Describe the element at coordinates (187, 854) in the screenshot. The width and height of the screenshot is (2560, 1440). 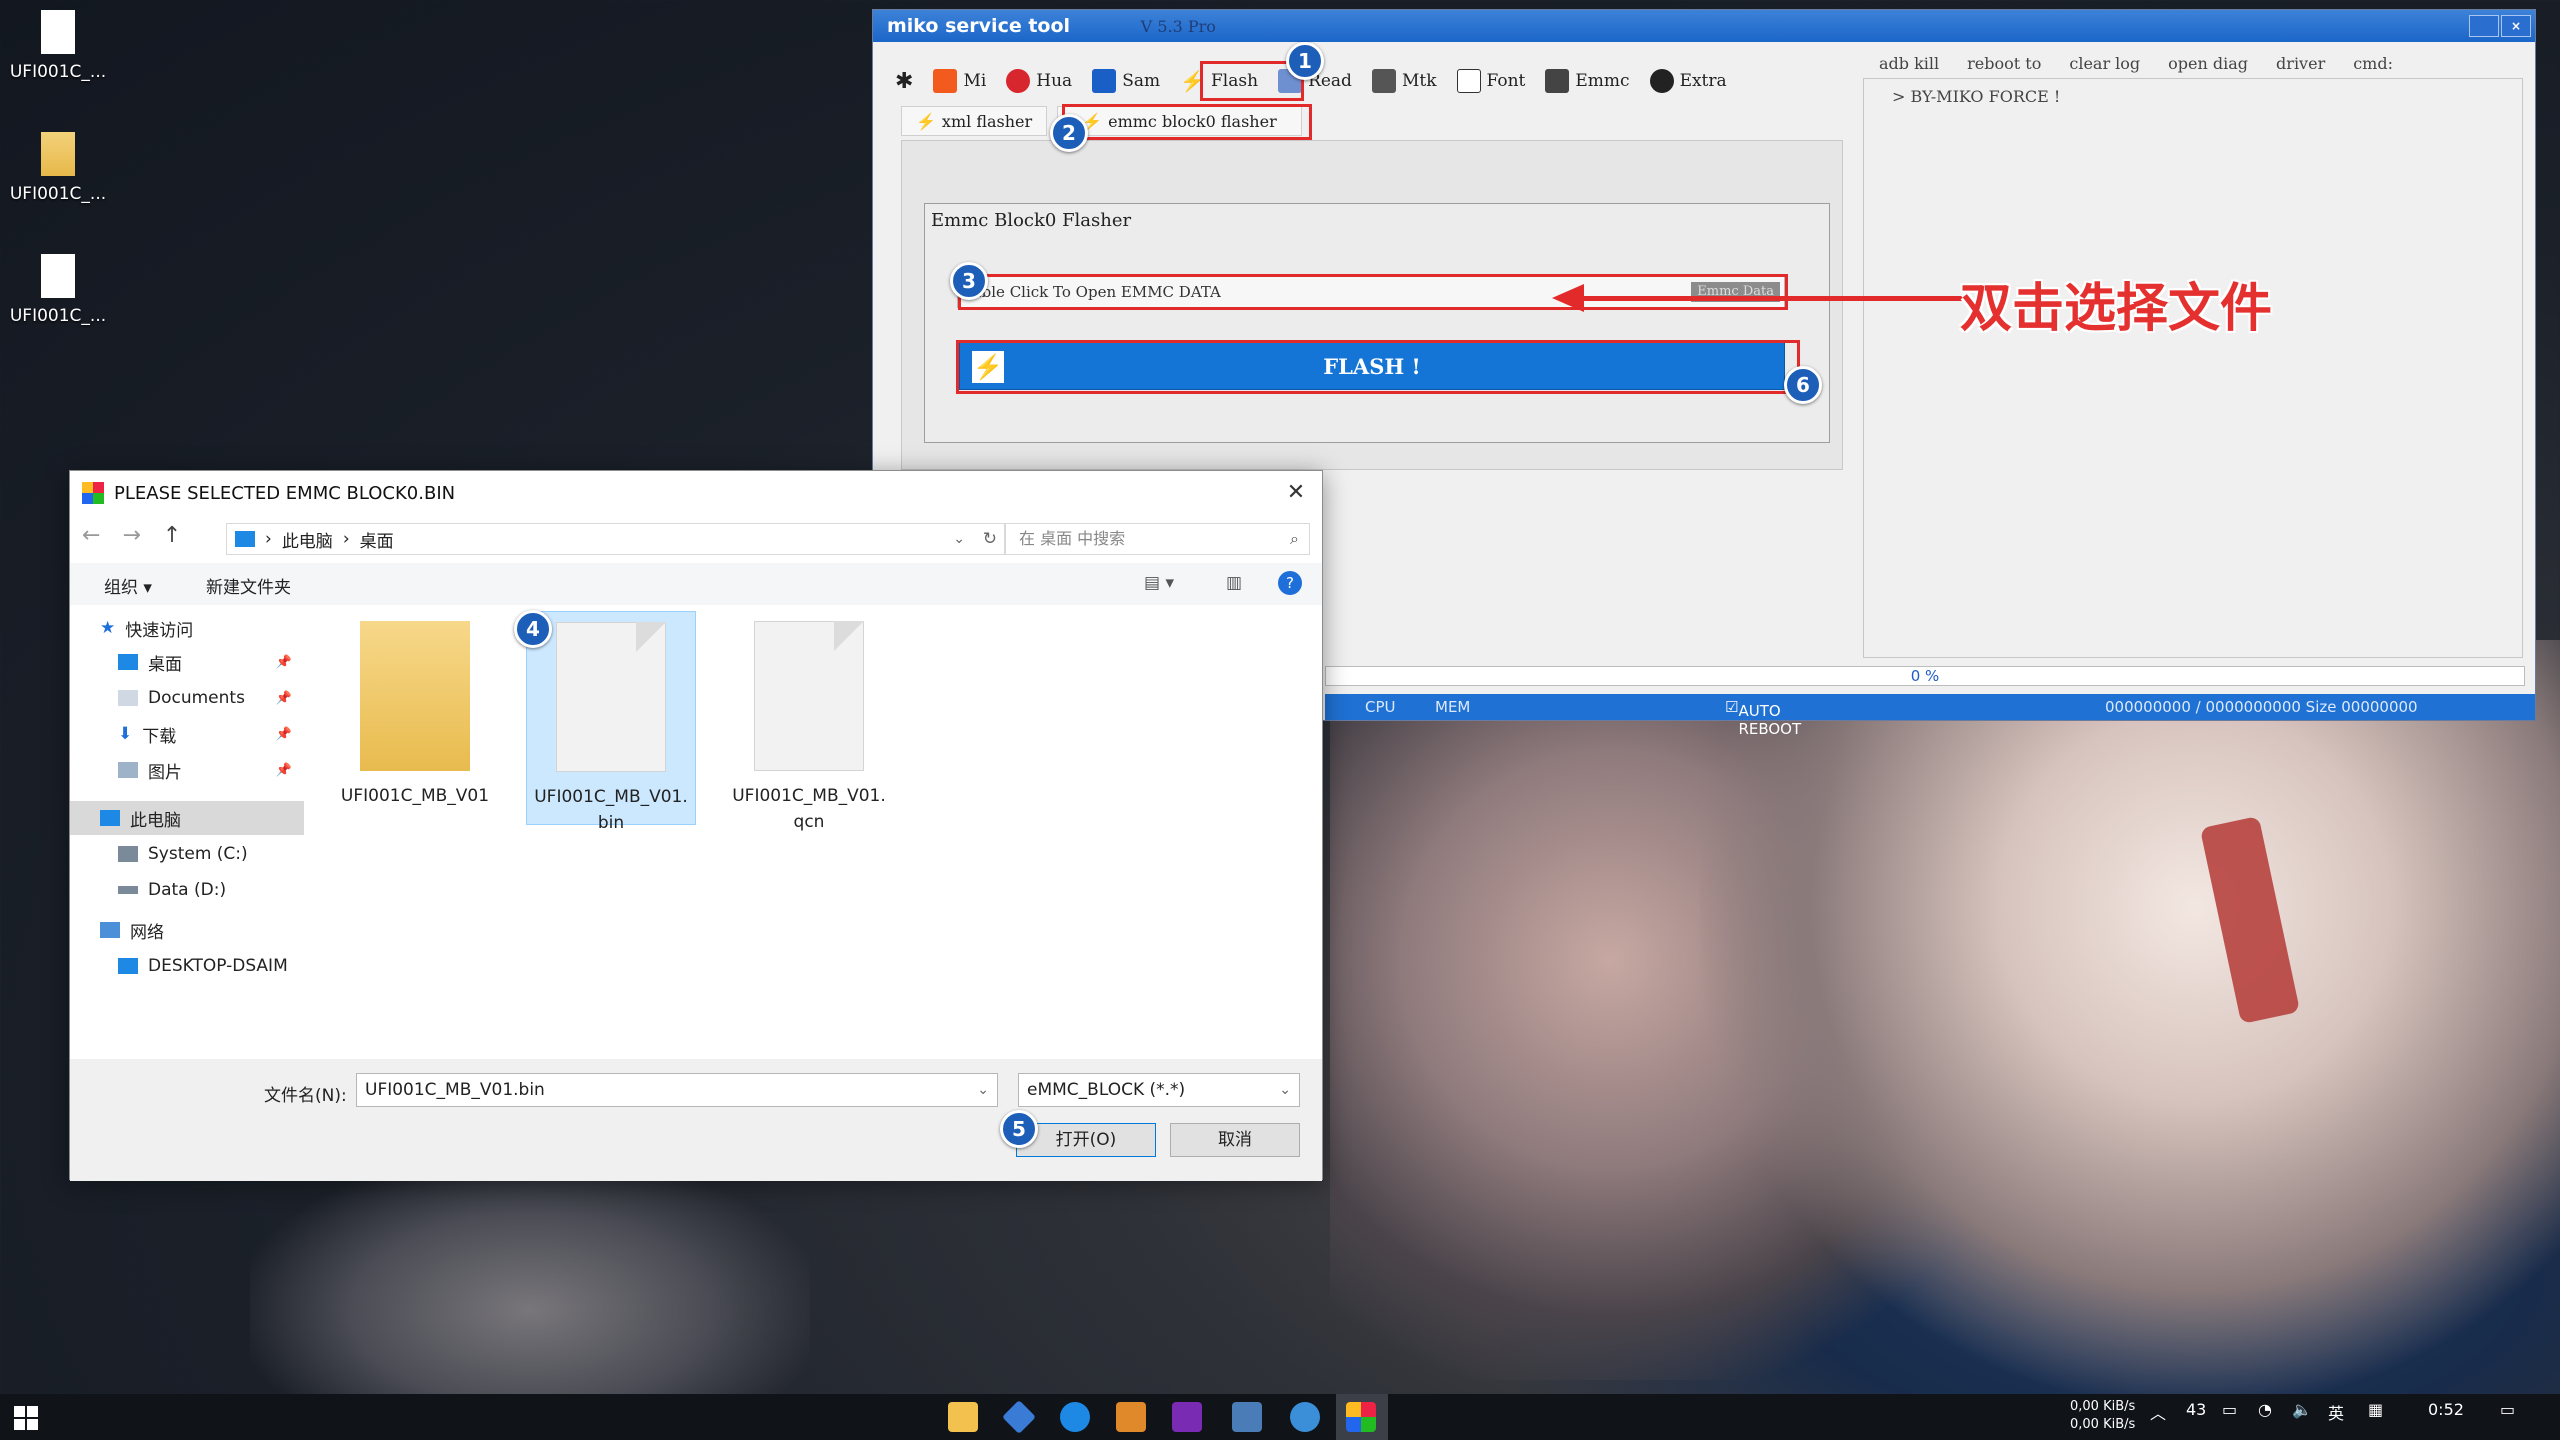
I see `nav-drive-c: System (C:)` at that location.